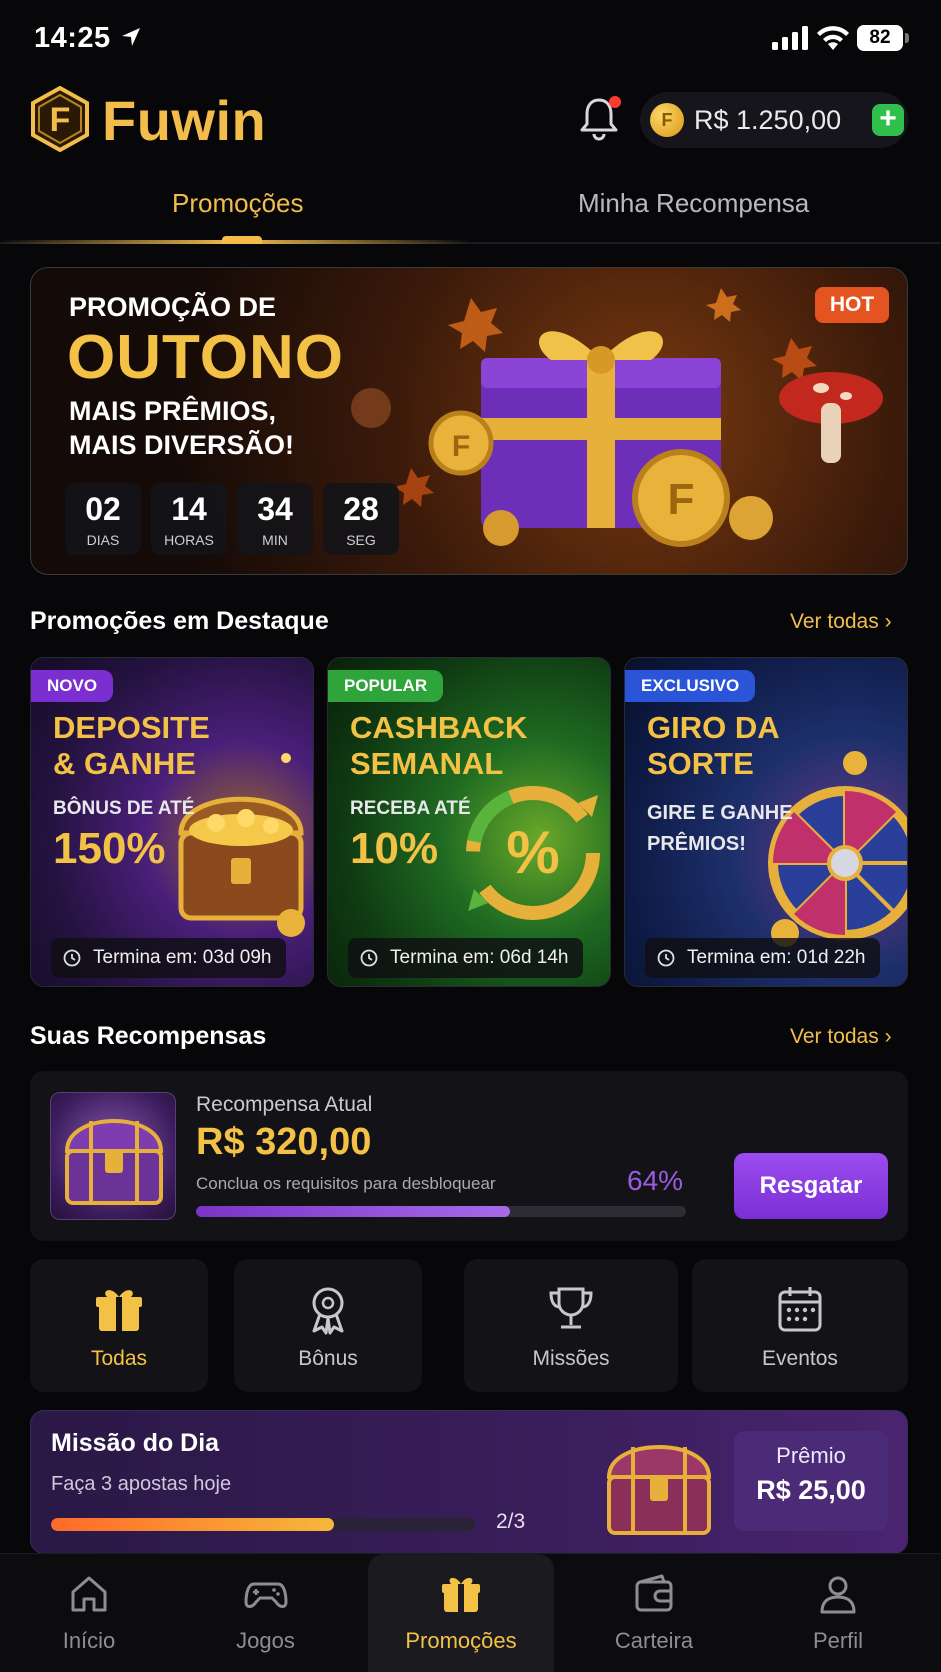  I want to click on featured-see-all-link: Ver todas ›, so click(841, 622).